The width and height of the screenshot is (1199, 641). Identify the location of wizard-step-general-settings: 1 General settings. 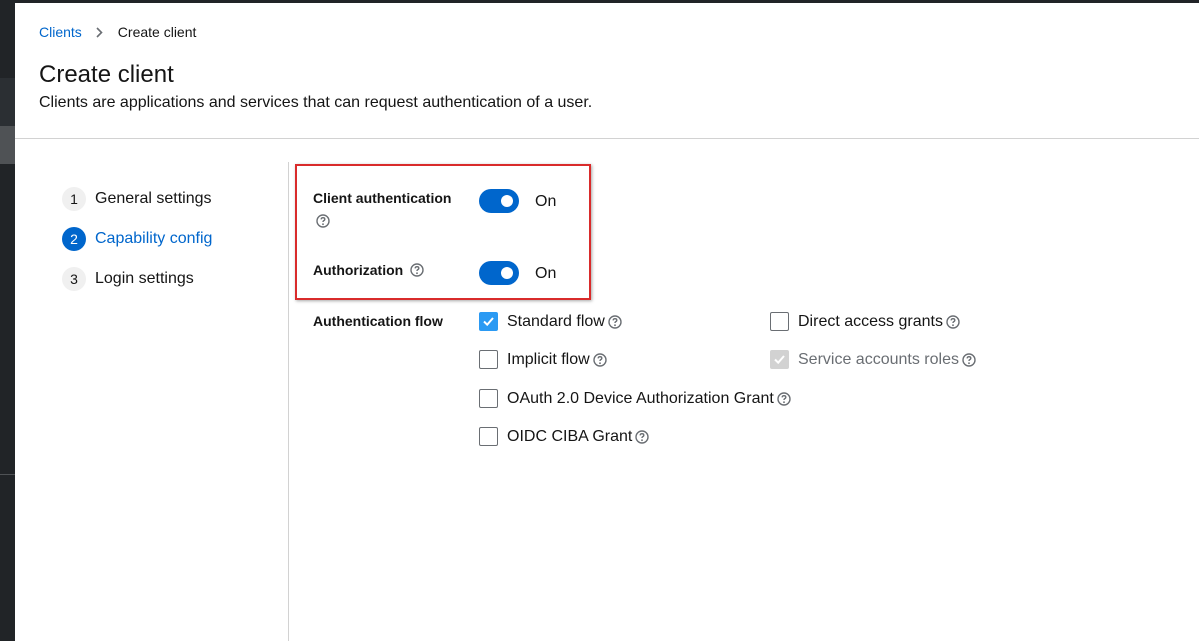
(137, 199).